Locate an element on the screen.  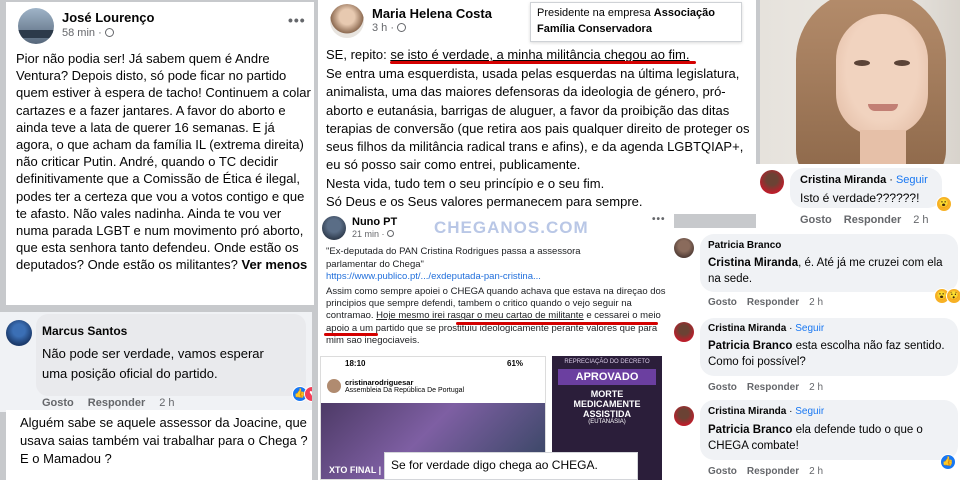
profile-photo is located at coordinates (860, 85).